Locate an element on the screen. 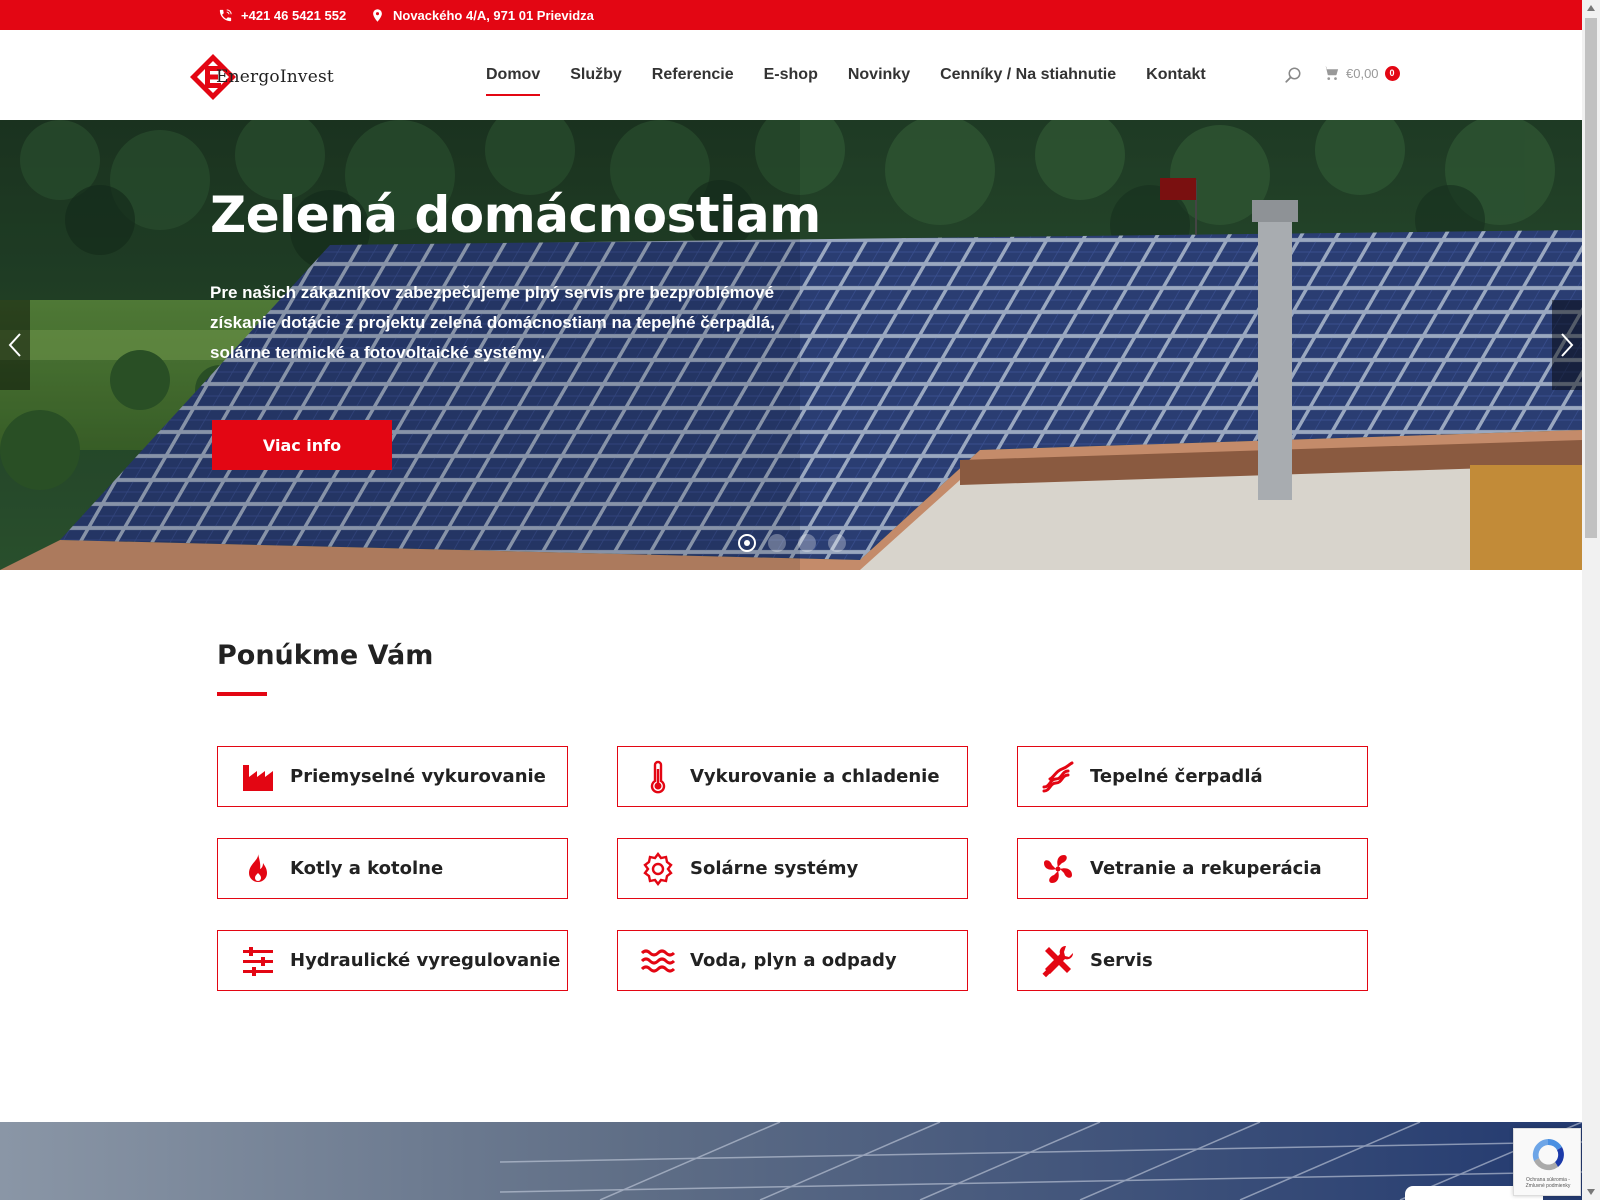 This screenshot has width=1600, height=1200. thermometer-icon is located at coordinates (658, 776).